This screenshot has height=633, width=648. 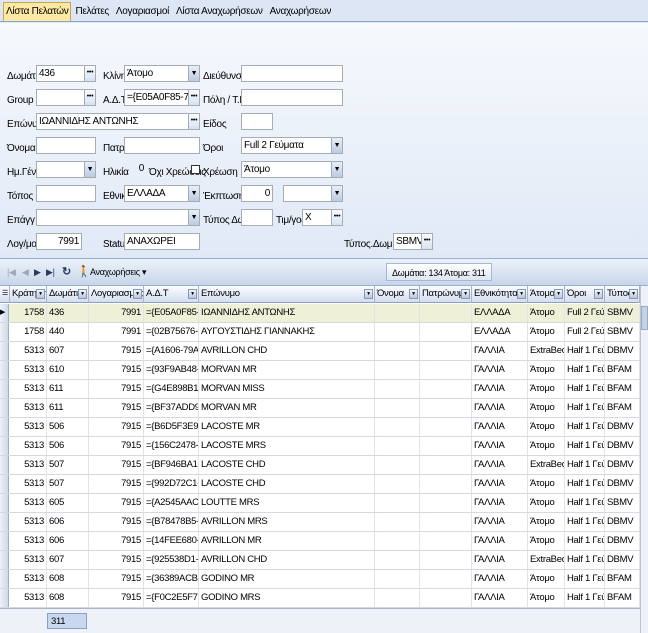 I want to click on room-type-xr-lookup-button: •••, so click(x=426, y=241).